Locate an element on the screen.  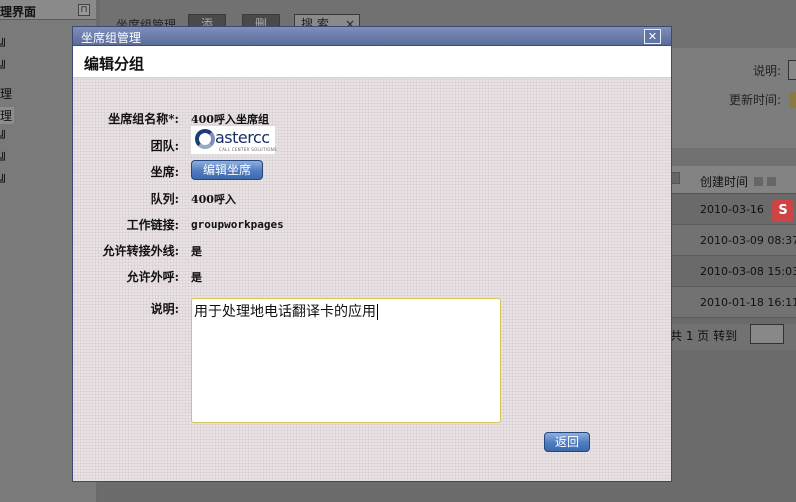
logo-text: astercc is located at coordinates (242, 137).